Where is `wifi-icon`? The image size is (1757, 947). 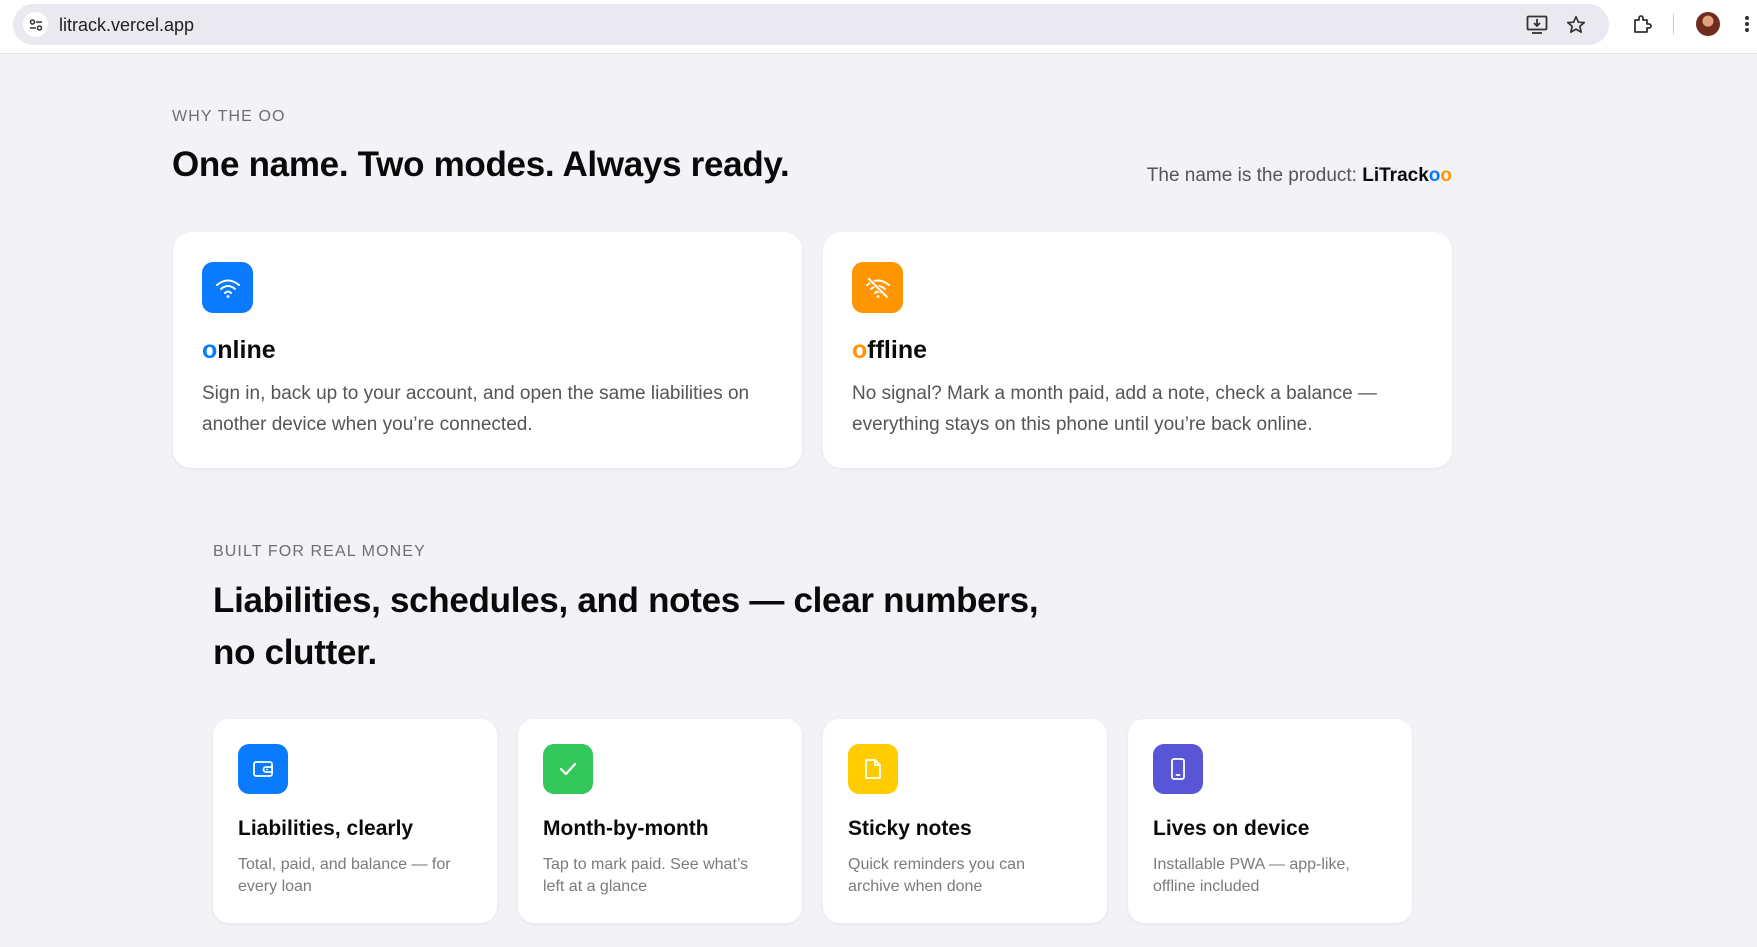 wifi-icon is located at coordinates (227, 287).